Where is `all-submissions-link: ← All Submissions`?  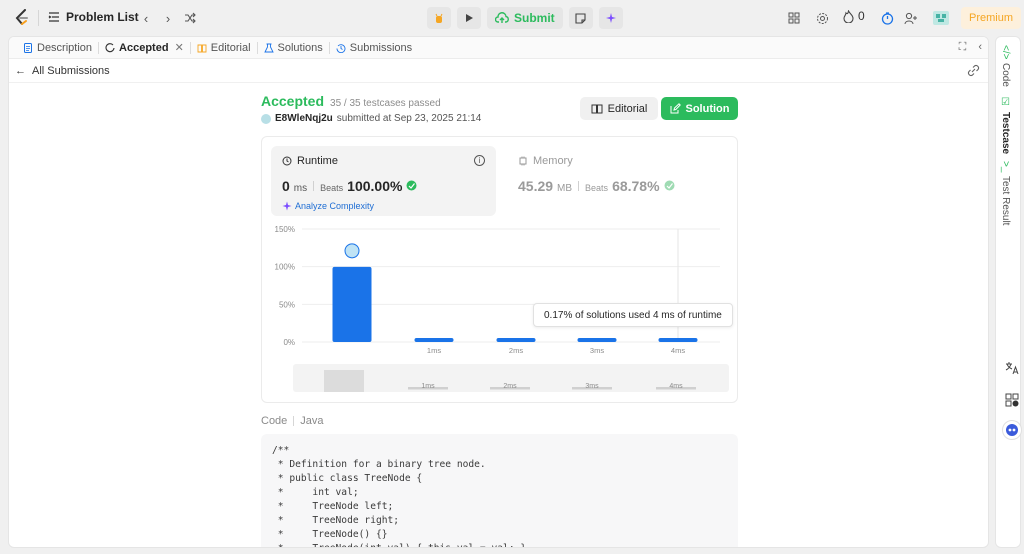 all-submissions-link: ← All Submissions is located at coordinates (62, 71).